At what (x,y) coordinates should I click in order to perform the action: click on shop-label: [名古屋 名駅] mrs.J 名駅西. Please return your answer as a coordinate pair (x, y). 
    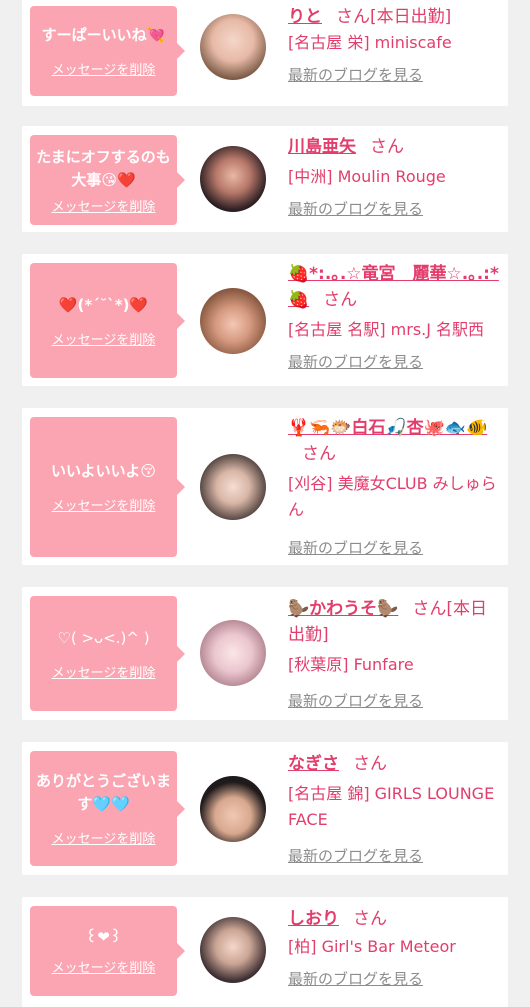
    Looking at the image, I should click on (386, 329).